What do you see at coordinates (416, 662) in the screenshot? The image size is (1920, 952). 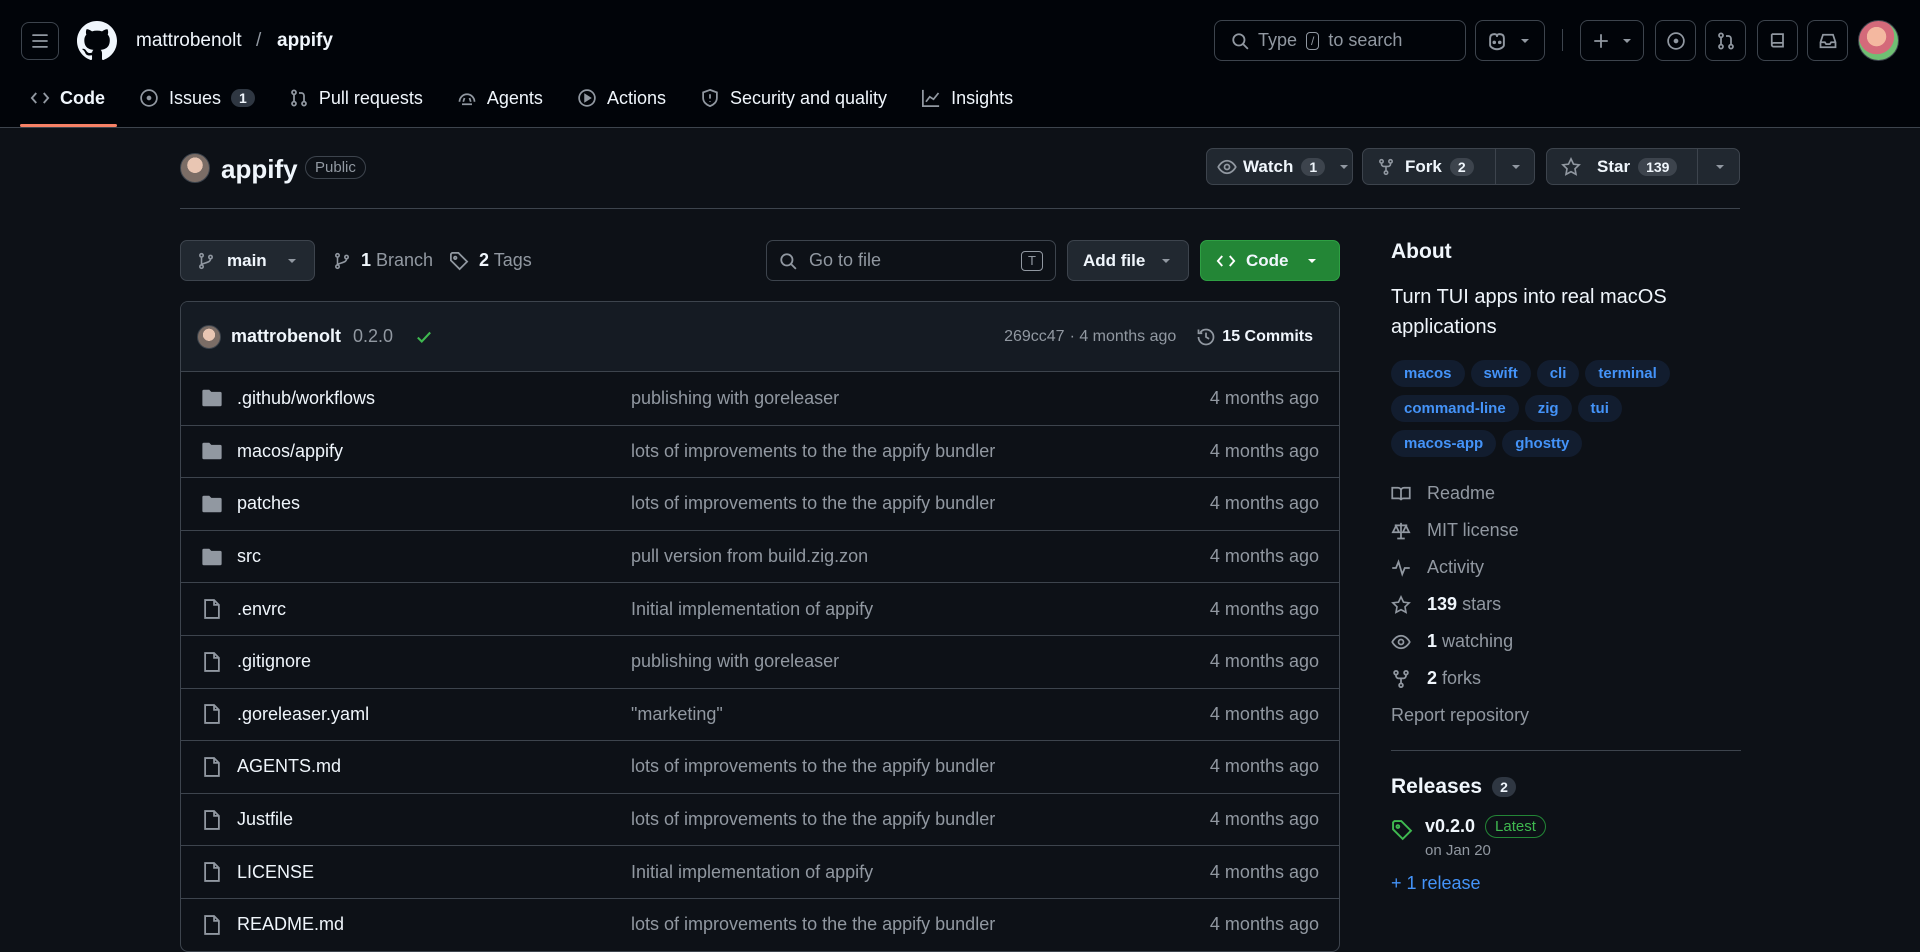 I see `file-name-cell: .gitignore` at bounding box center [416, 662].